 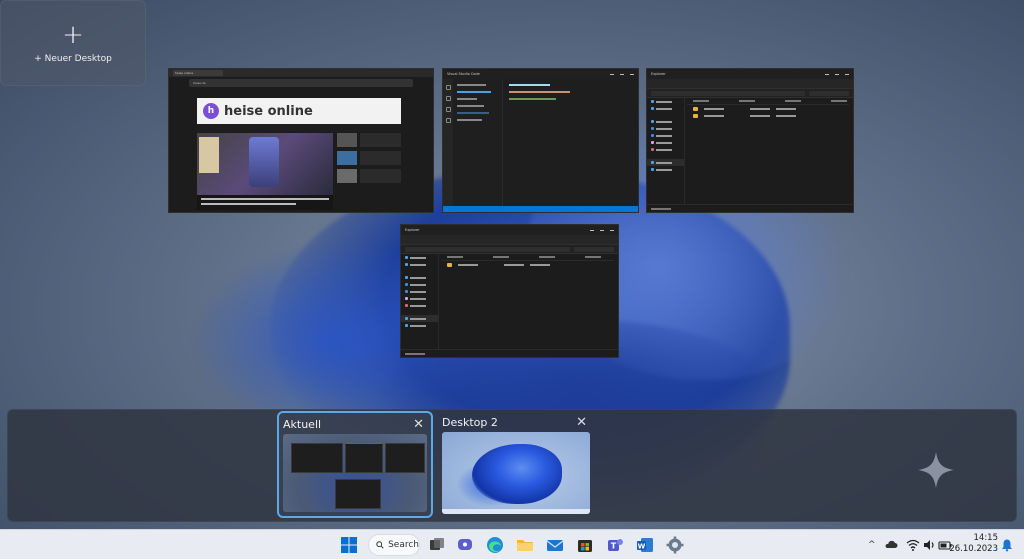 What do you see at coordinates (412, 230) in the screenshot?
I see `explorer2-title: Explorer` at bounding box center [412, 230].